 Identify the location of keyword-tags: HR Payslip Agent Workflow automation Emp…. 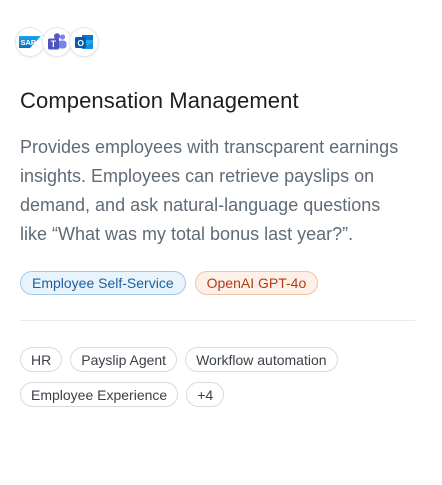
(210, 377).